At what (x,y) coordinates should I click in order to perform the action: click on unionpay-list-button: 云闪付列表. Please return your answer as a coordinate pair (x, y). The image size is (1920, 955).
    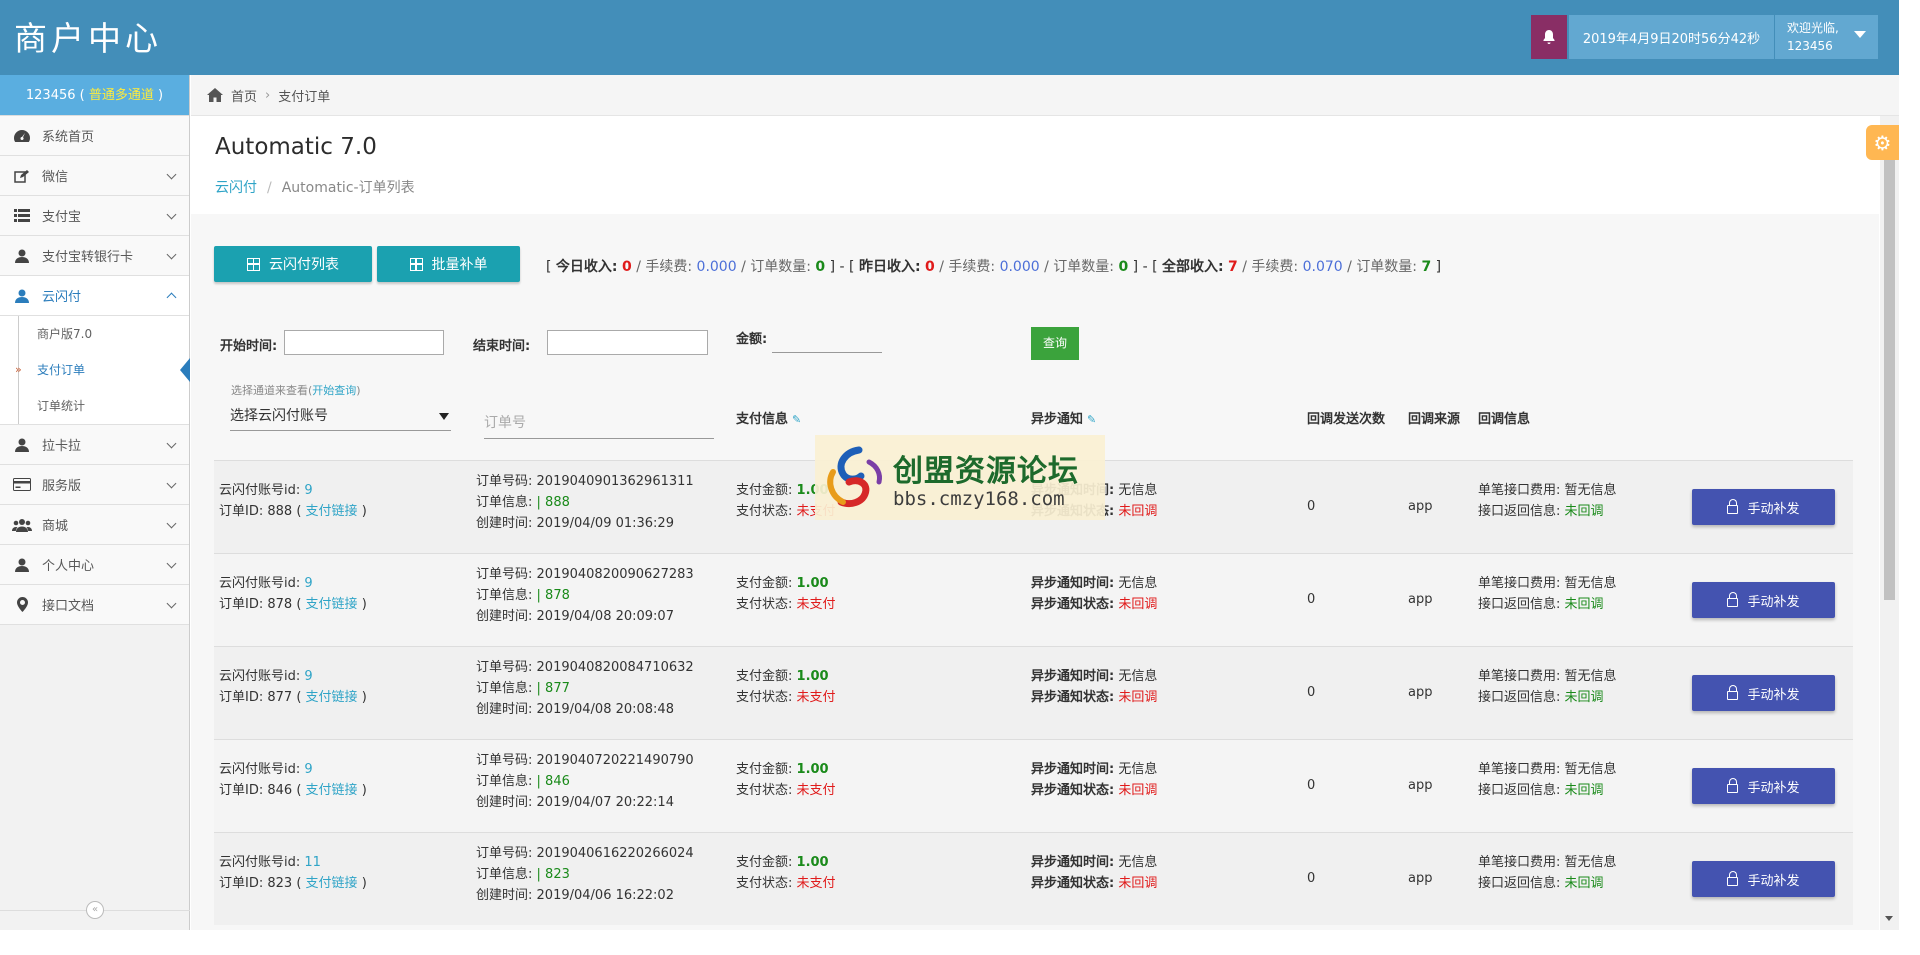
    Looking at the image, I should click on (293, 264).